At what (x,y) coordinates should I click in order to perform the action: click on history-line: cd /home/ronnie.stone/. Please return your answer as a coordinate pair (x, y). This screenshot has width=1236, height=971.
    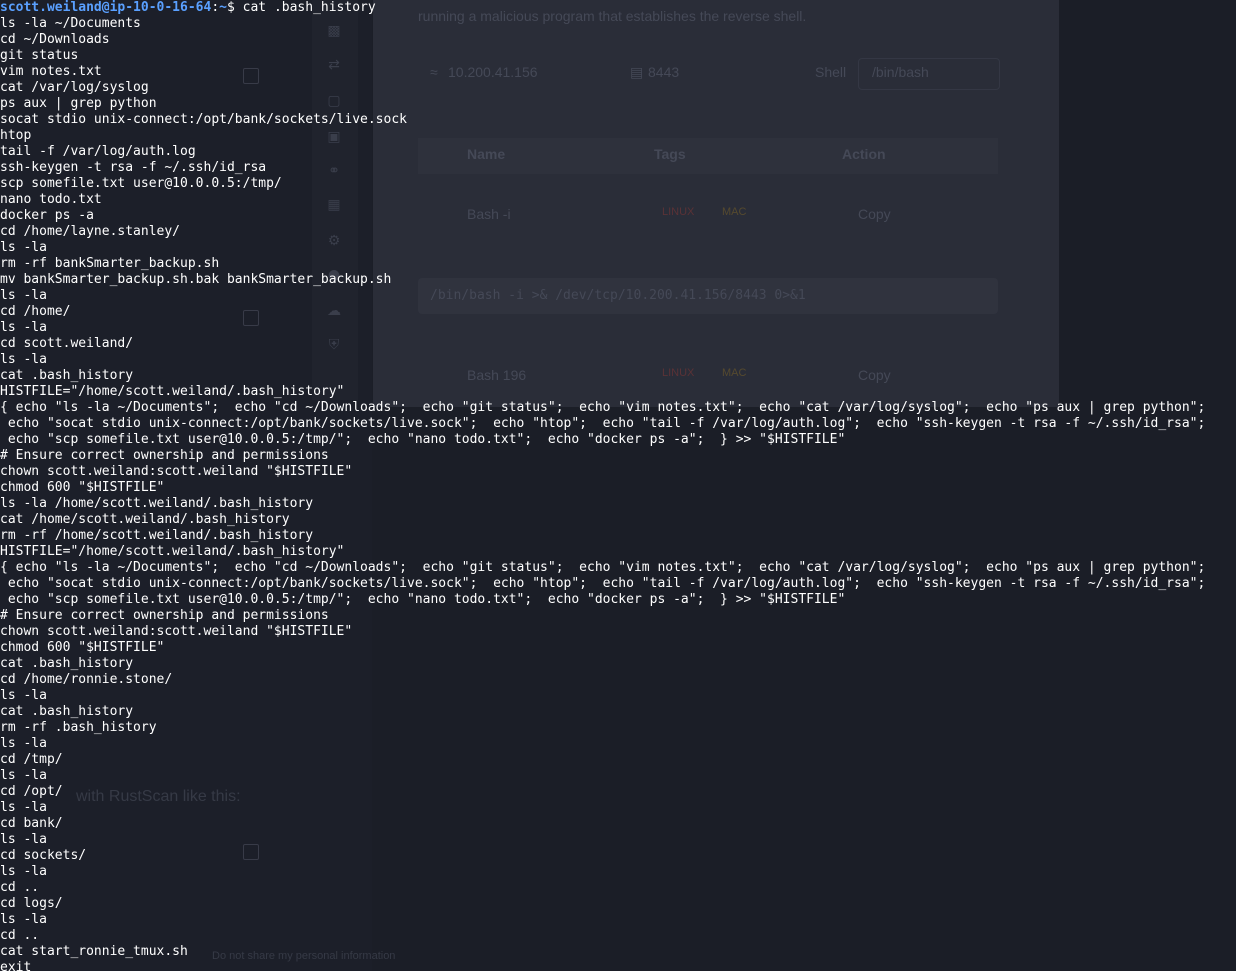
    Looking at the image, I should click on (86, 679).